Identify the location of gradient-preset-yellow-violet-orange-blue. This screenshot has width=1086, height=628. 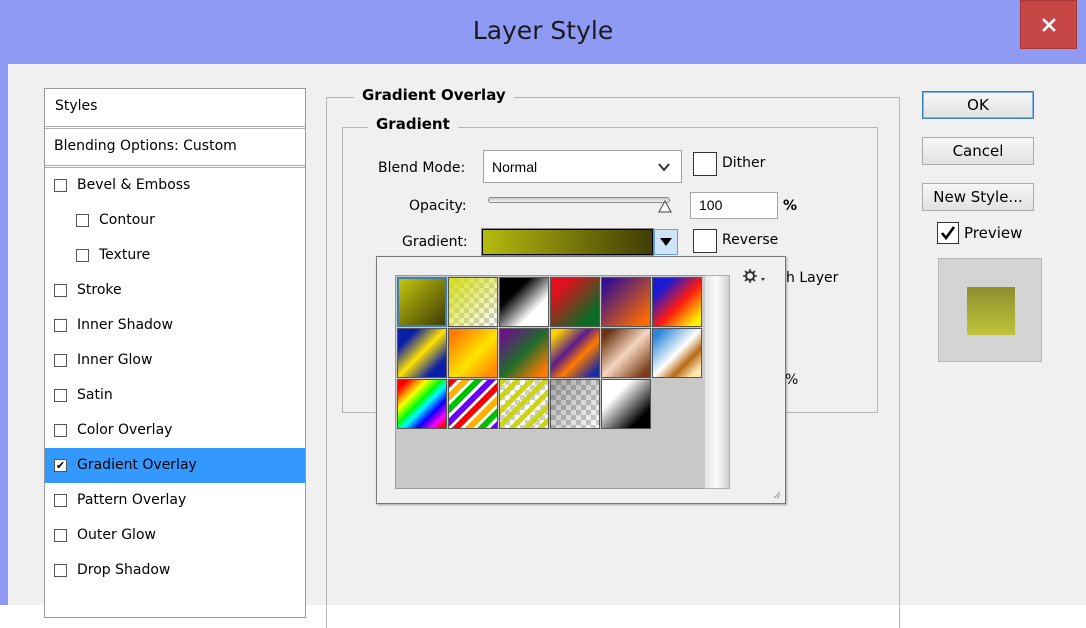
(575, 353).